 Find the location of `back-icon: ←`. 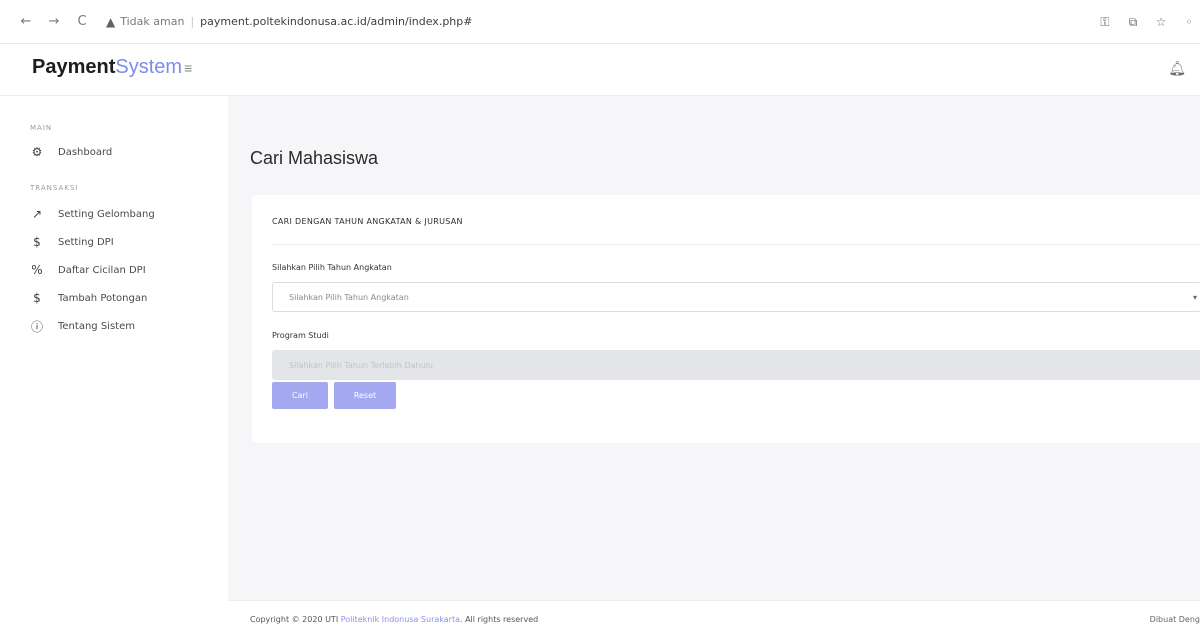

back-icon: ← is located at coordinates (26, 22).